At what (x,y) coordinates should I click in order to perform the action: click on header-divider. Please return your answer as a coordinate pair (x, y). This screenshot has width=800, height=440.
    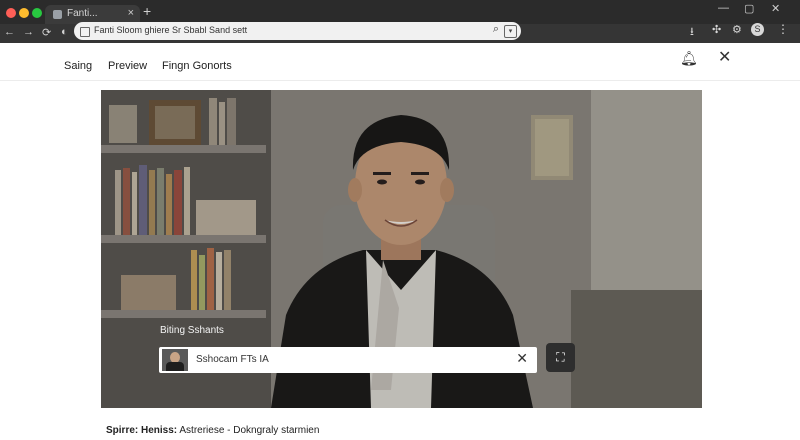
    Looking at the image, I should click on (400, 80).